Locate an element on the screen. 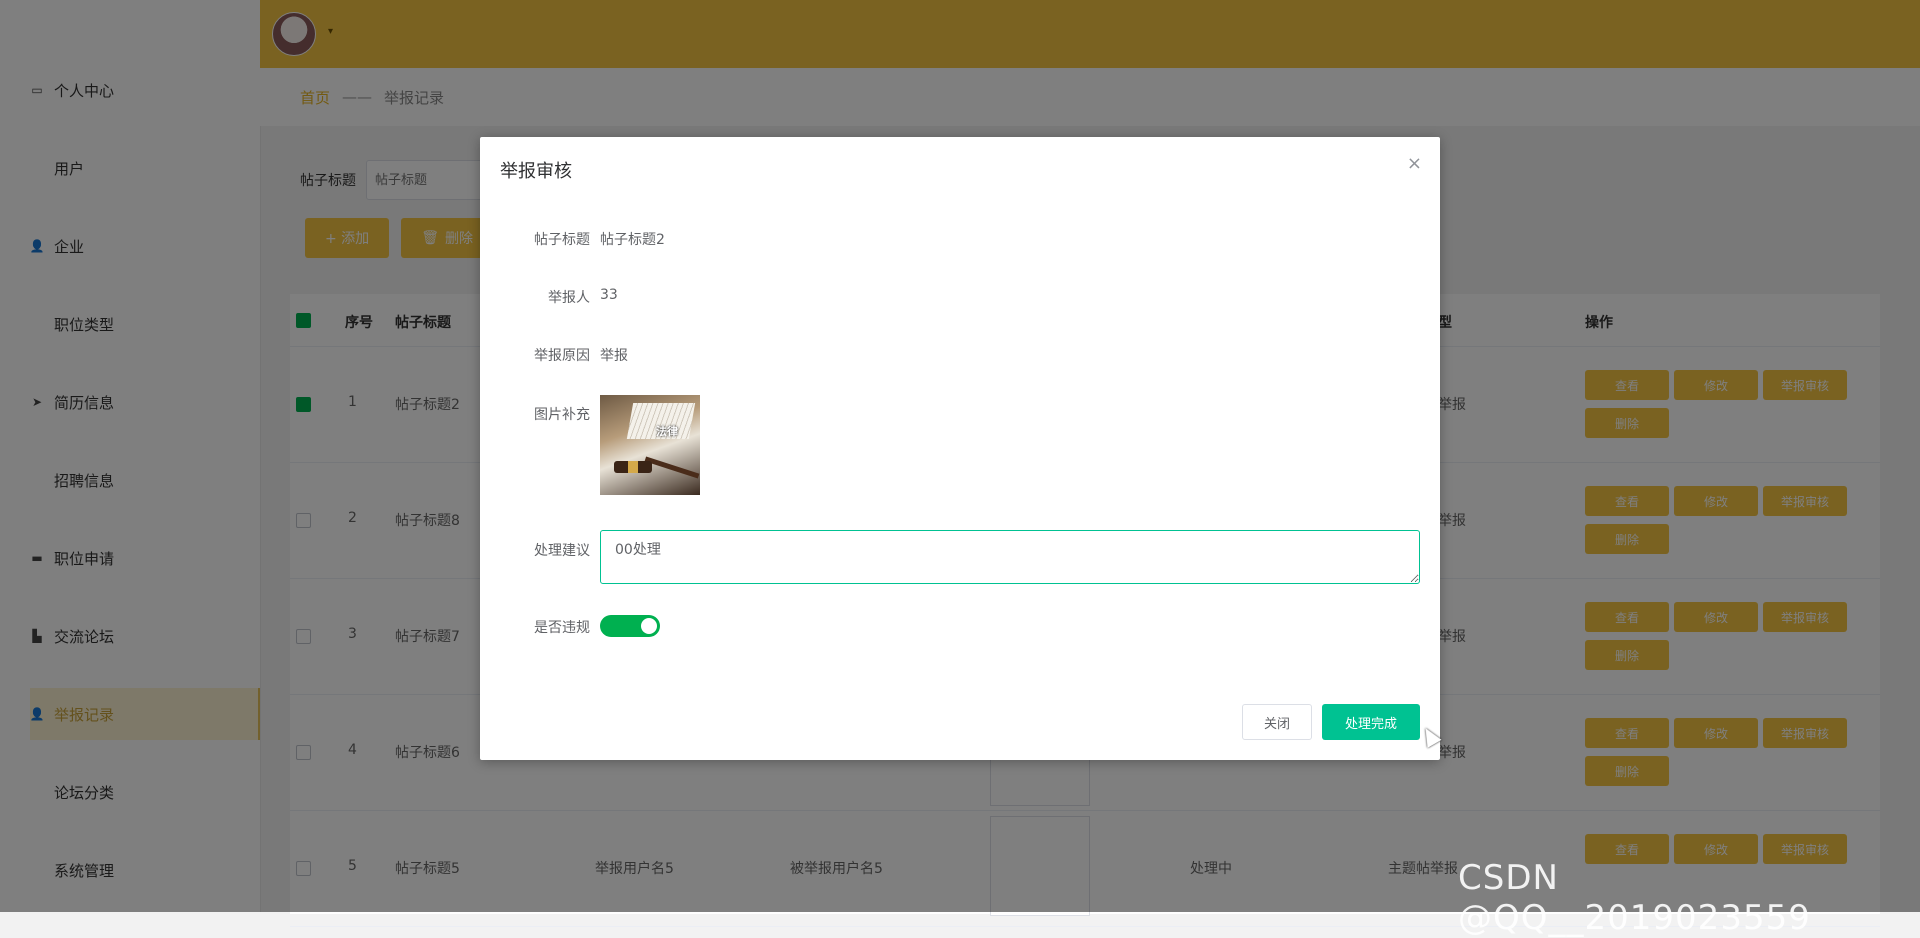 This screenshot has height=938, width=1920. image-label: 图片补充 is located at coordinates (562, 415).